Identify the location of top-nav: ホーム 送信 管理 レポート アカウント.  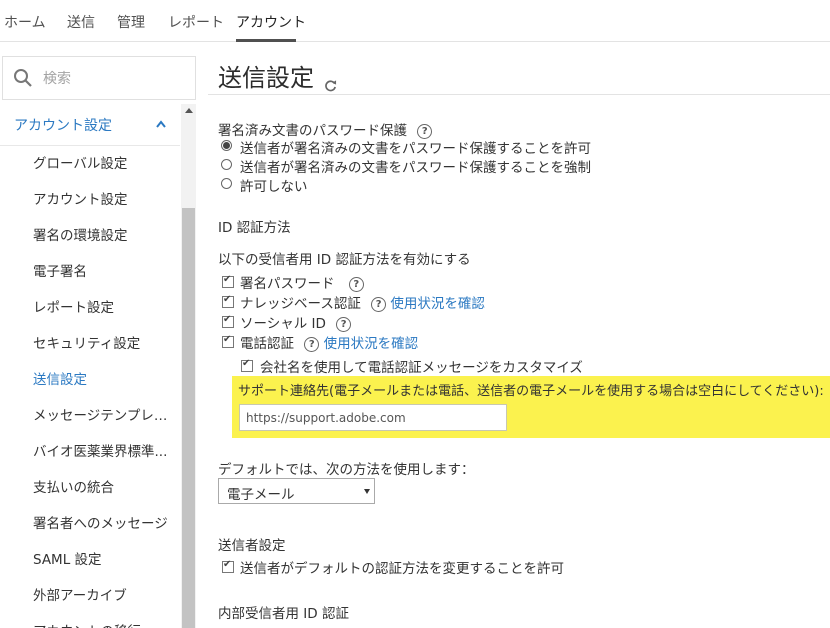
(415, 21).